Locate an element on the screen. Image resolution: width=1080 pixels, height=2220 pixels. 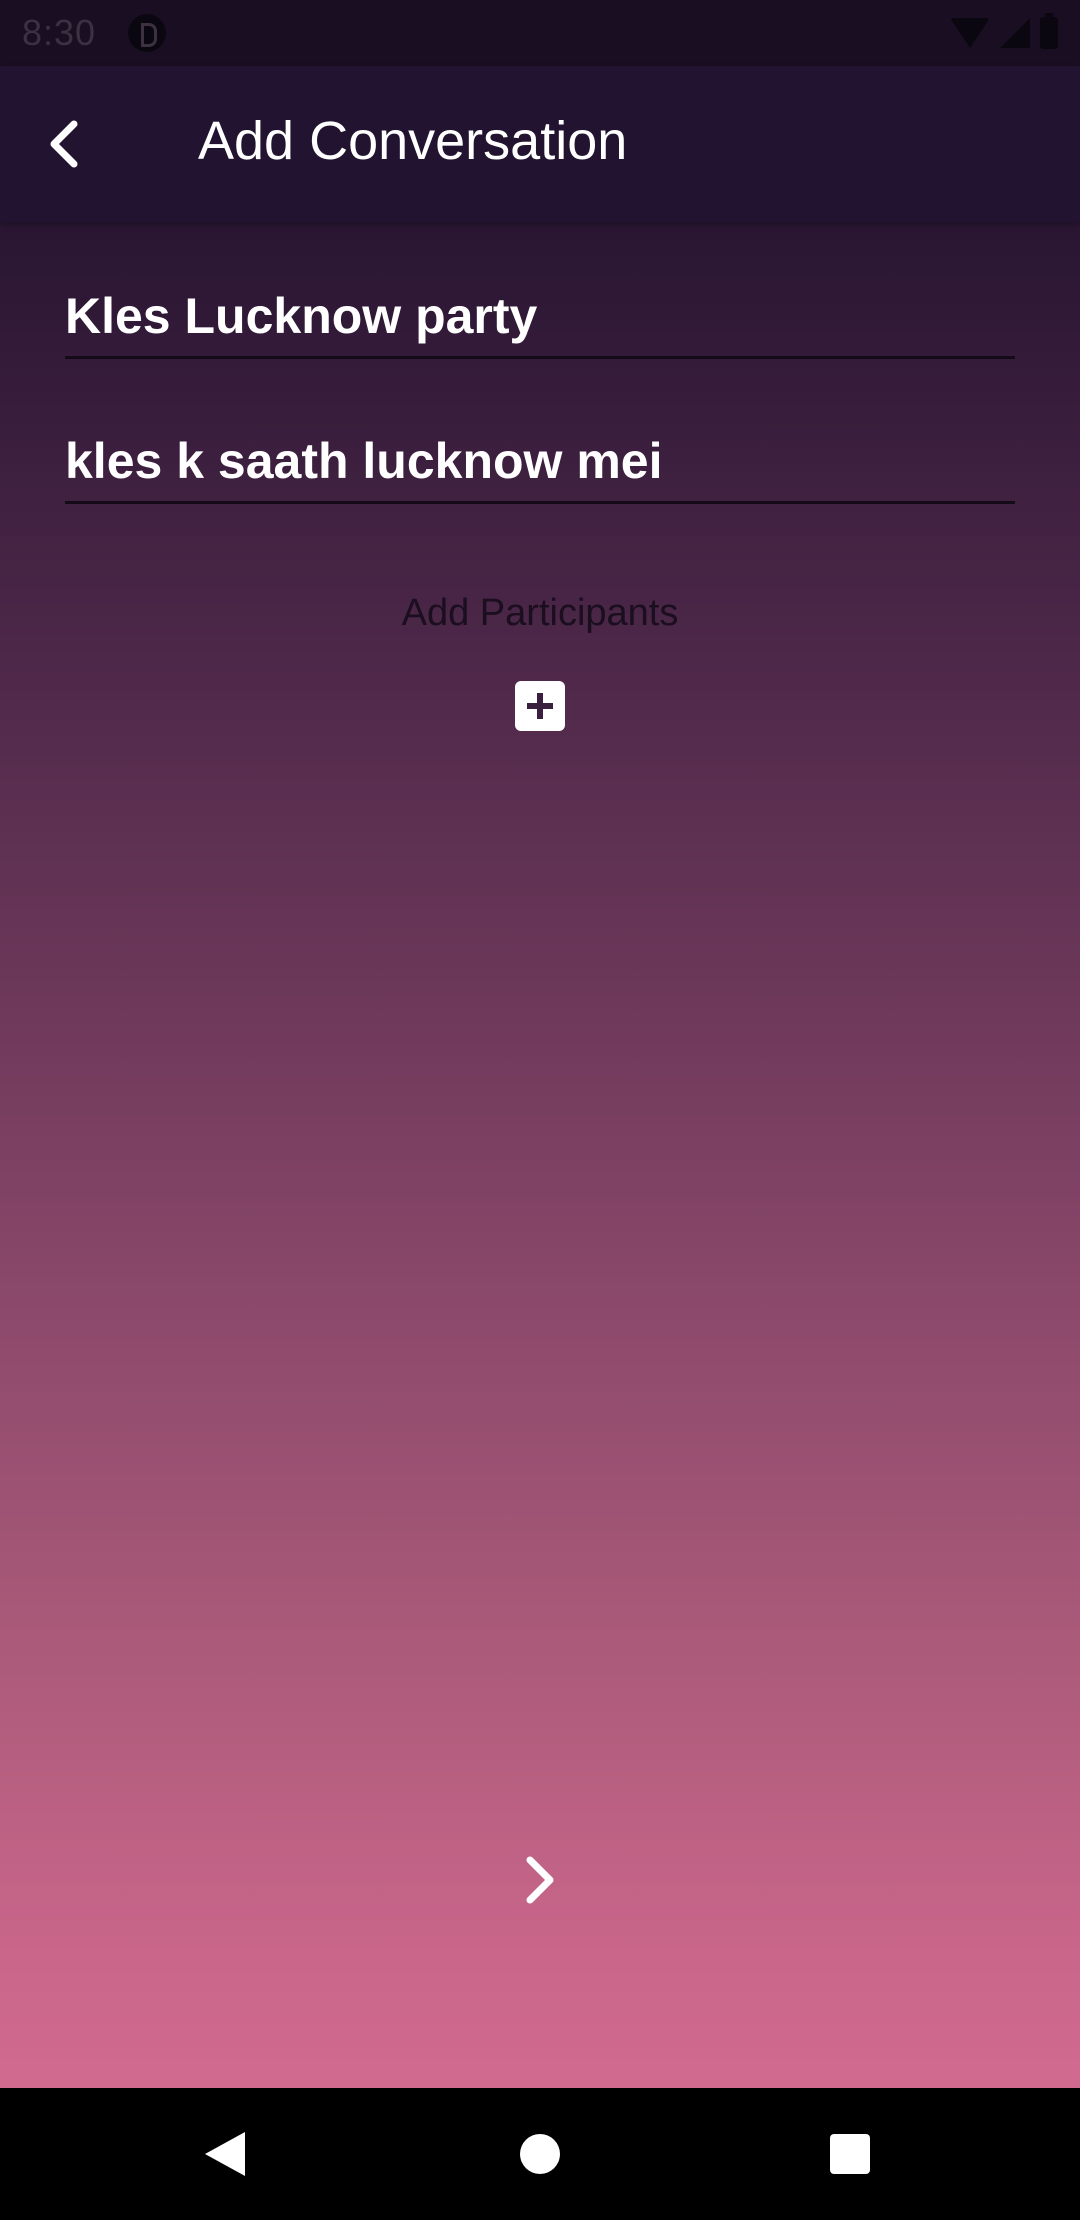
status-bar: 8:30 is located at coordinates (540, 33).